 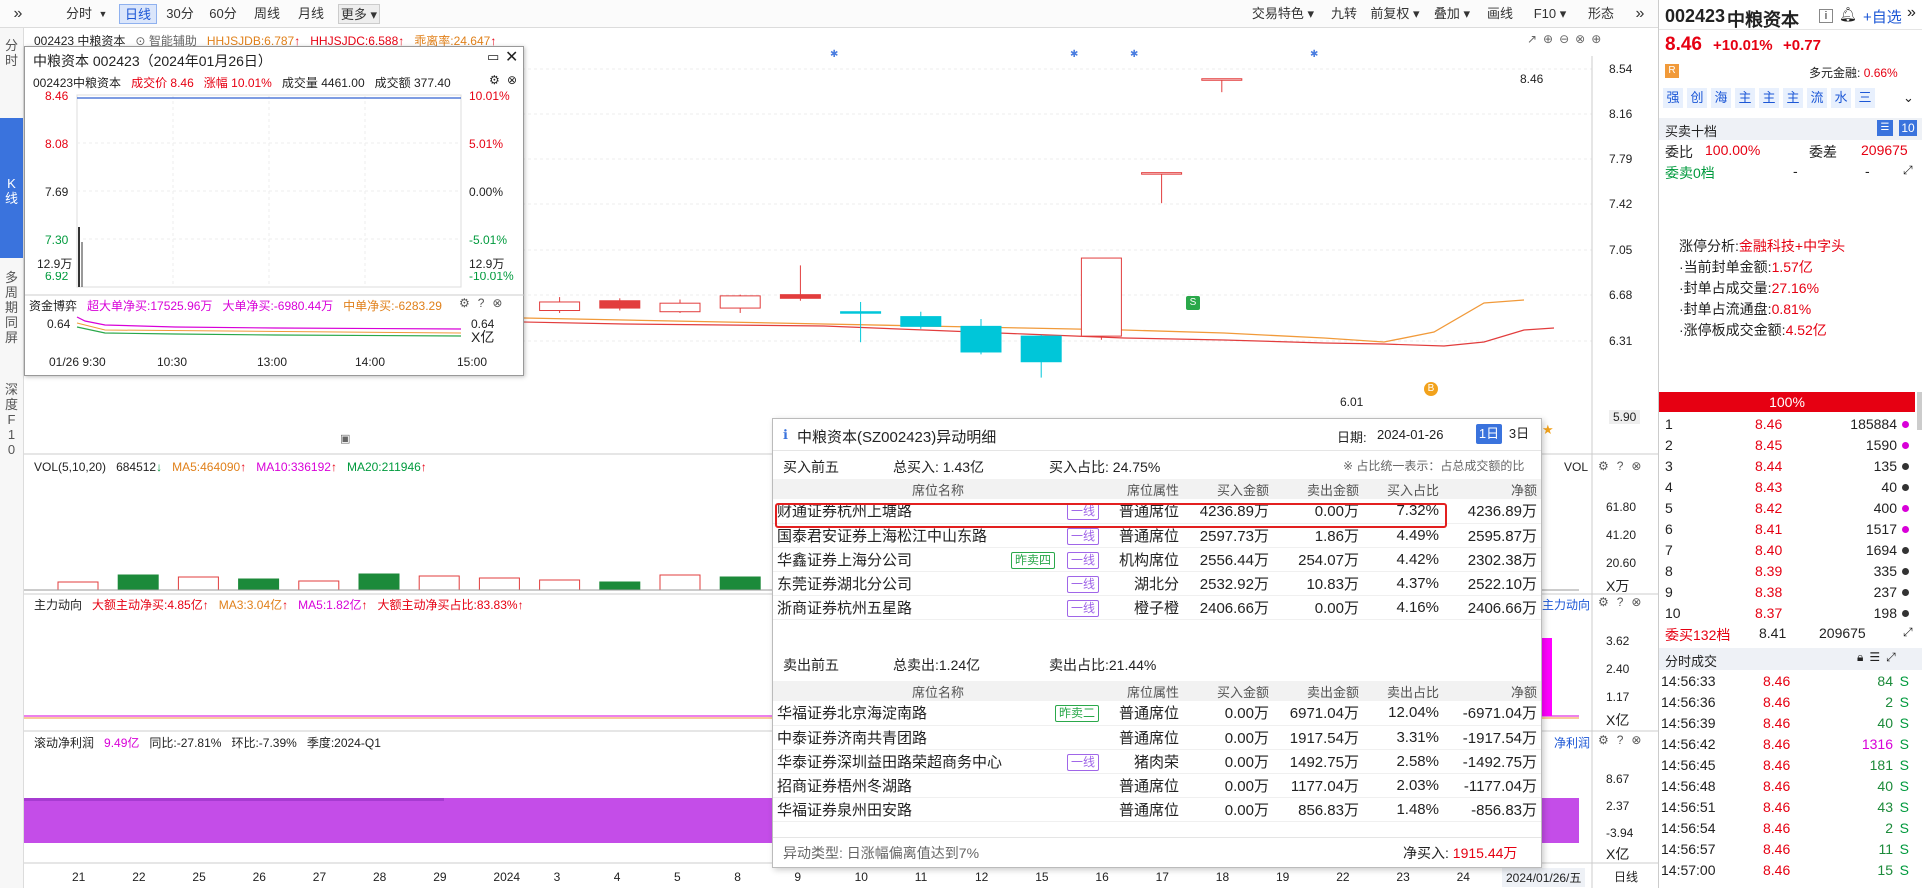 I want to click on col-header: 卖出占比, so click(x=1403, y=691).